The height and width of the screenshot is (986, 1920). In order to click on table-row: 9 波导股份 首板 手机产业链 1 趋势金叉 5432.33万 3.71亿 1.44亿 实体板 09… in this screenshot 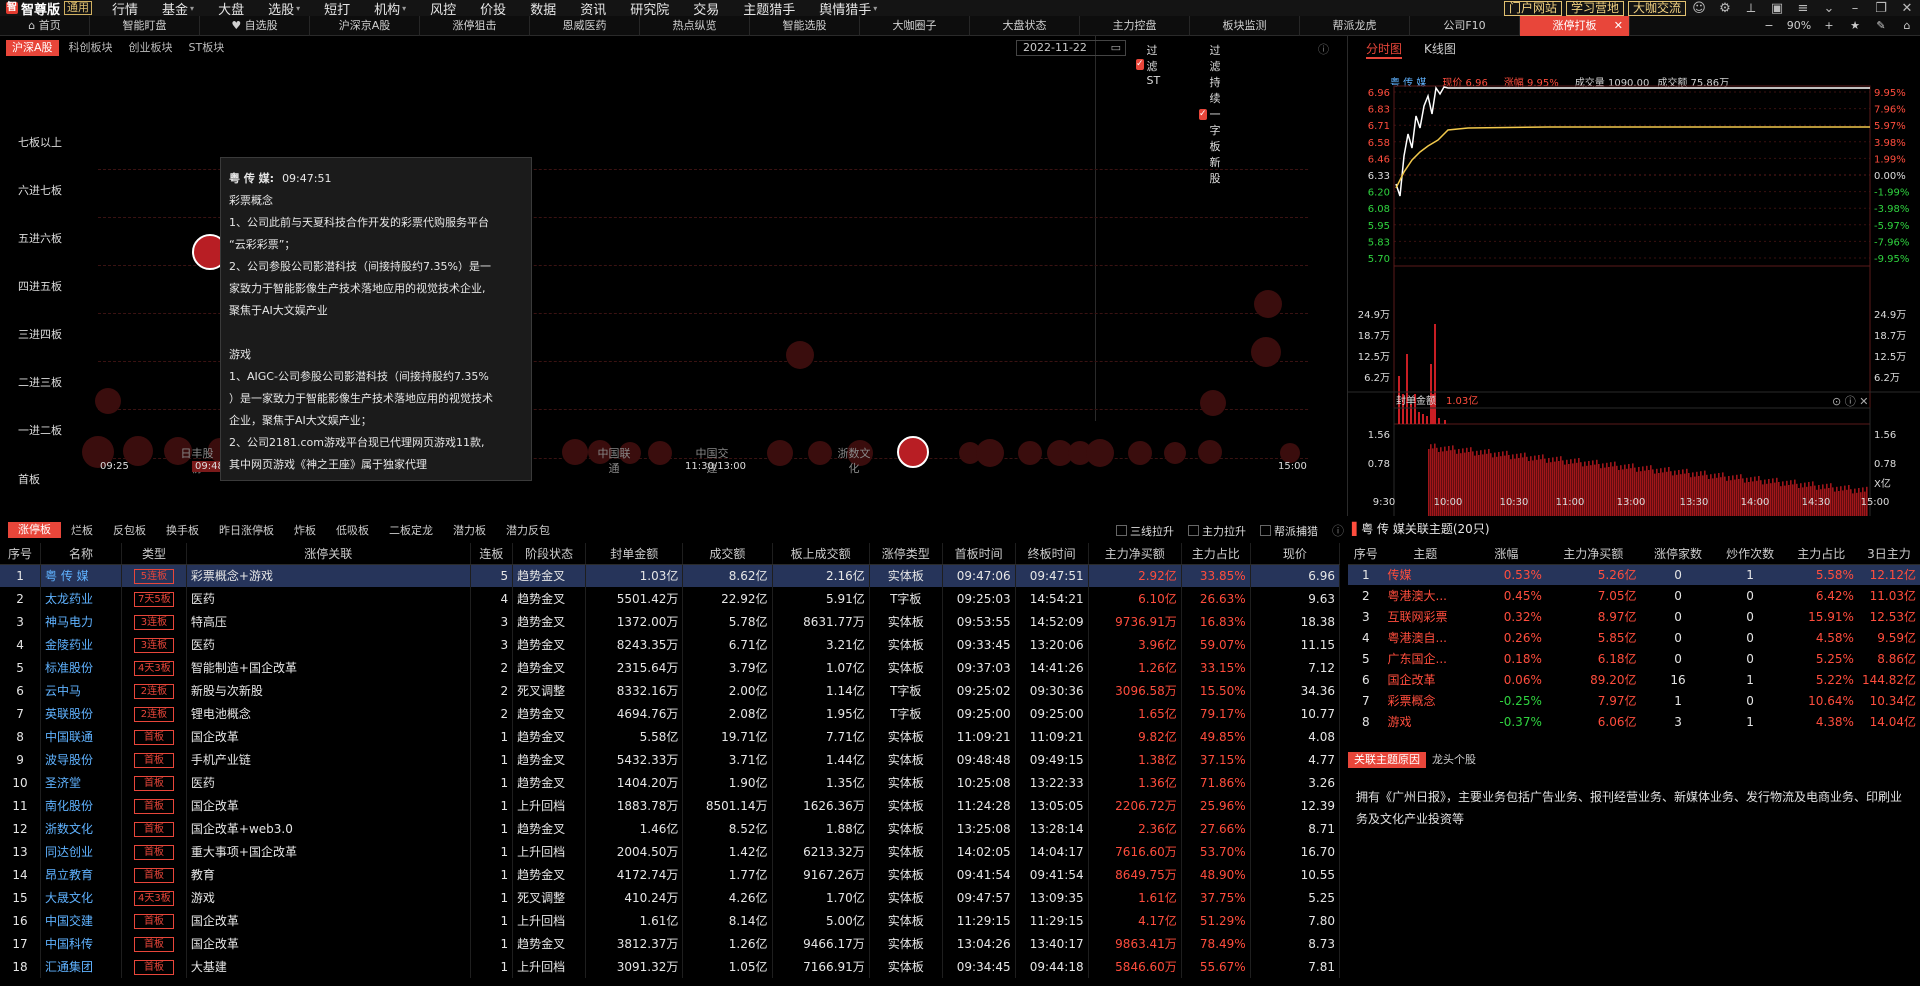, I will do `click(670, 759)`.